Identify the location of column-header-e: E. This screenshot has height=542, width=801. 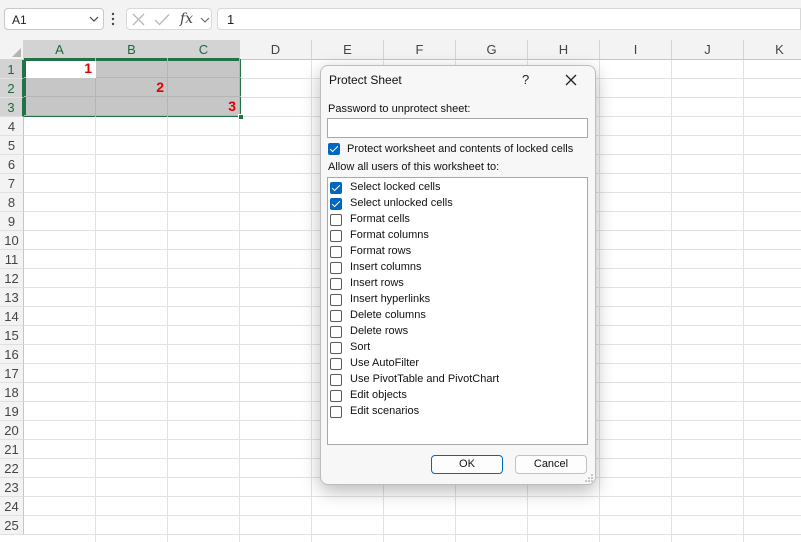
(348, 50).